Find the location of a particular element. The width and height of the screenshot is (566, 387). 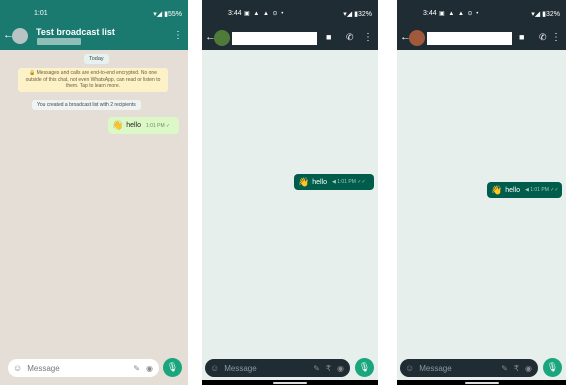

outgoing-message: 👋 hello 1:01 PM ✓ is located at coordinates (143, 125).